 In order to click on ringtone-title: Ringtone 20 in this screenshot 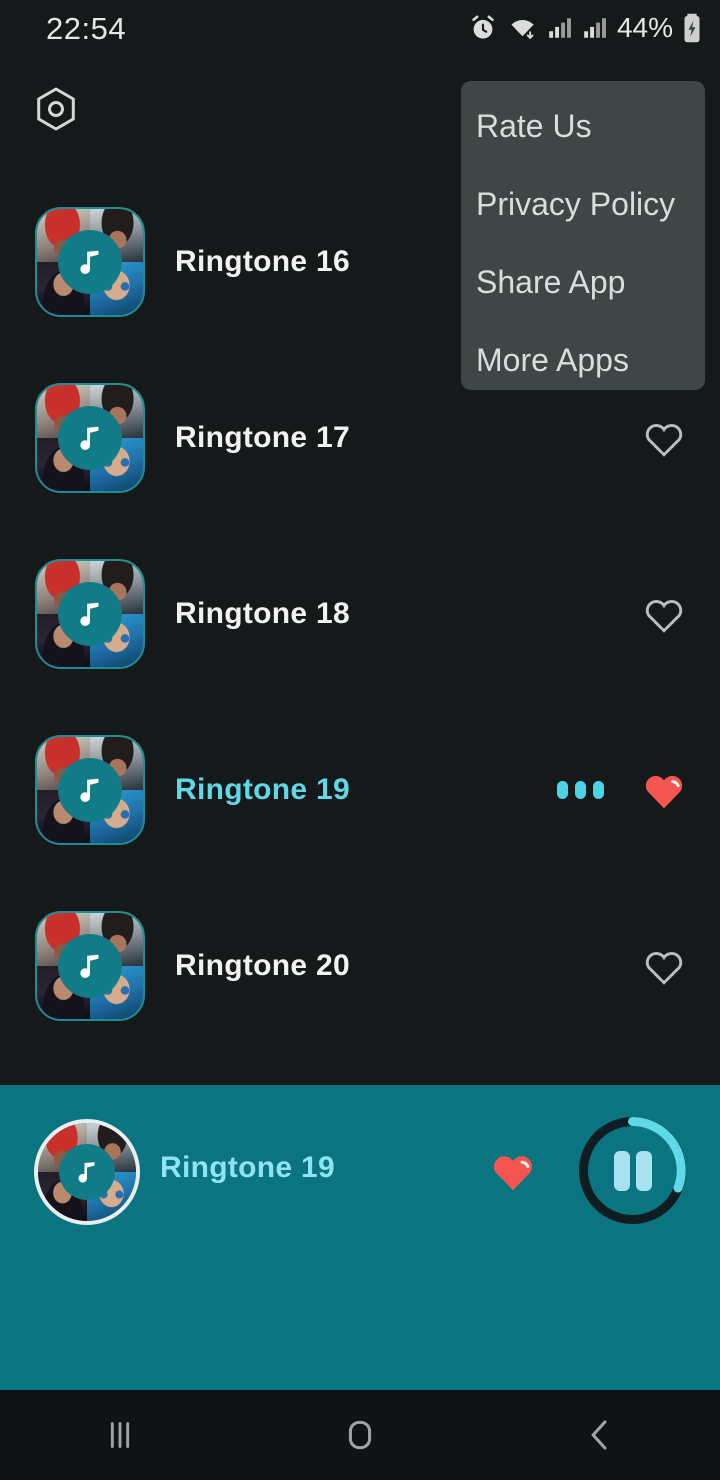, I will do `click(262, 965)`.